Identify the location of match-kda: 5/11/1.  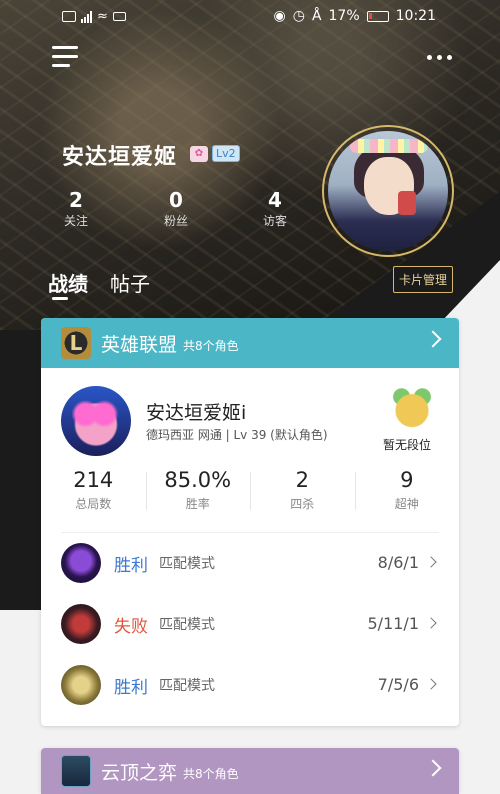
(393, 623).